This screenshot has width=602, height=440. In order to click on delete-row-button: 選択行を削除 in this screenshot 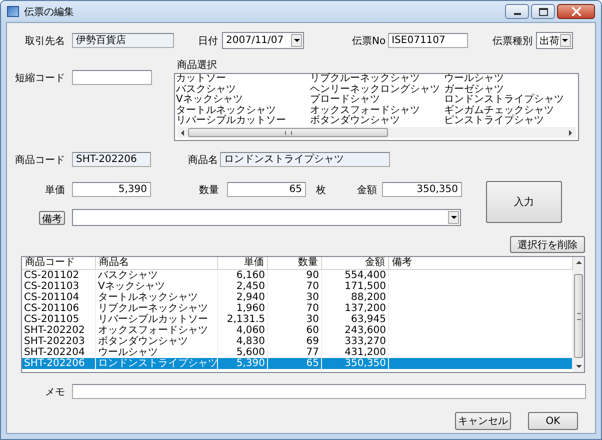, I will do `click(547, 244)`.